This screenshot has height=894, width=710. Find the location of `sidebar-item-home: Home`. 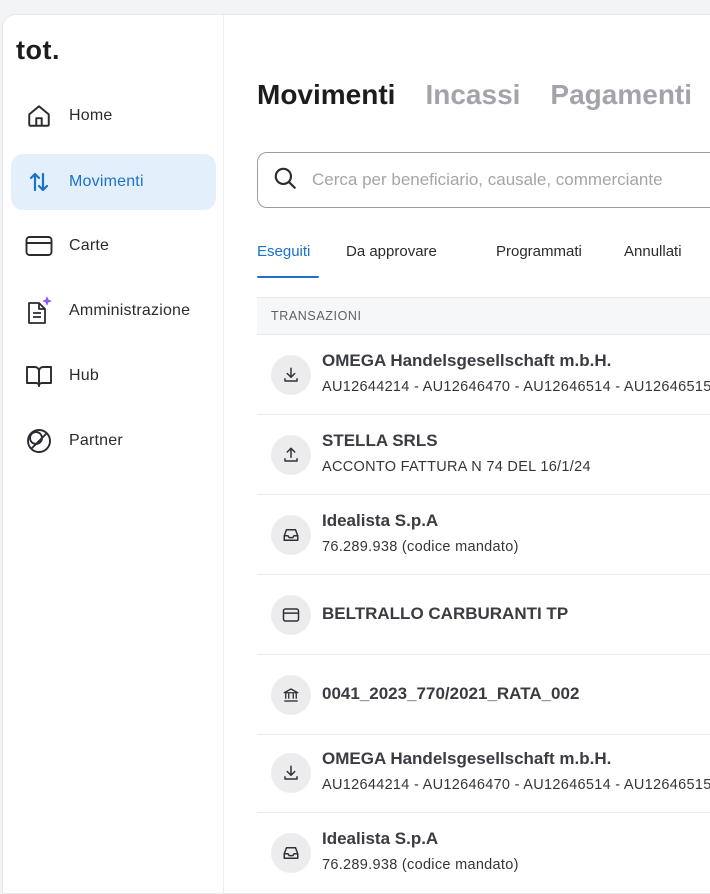

sidebar-item-home: Home is located at coordinates (113, 116).